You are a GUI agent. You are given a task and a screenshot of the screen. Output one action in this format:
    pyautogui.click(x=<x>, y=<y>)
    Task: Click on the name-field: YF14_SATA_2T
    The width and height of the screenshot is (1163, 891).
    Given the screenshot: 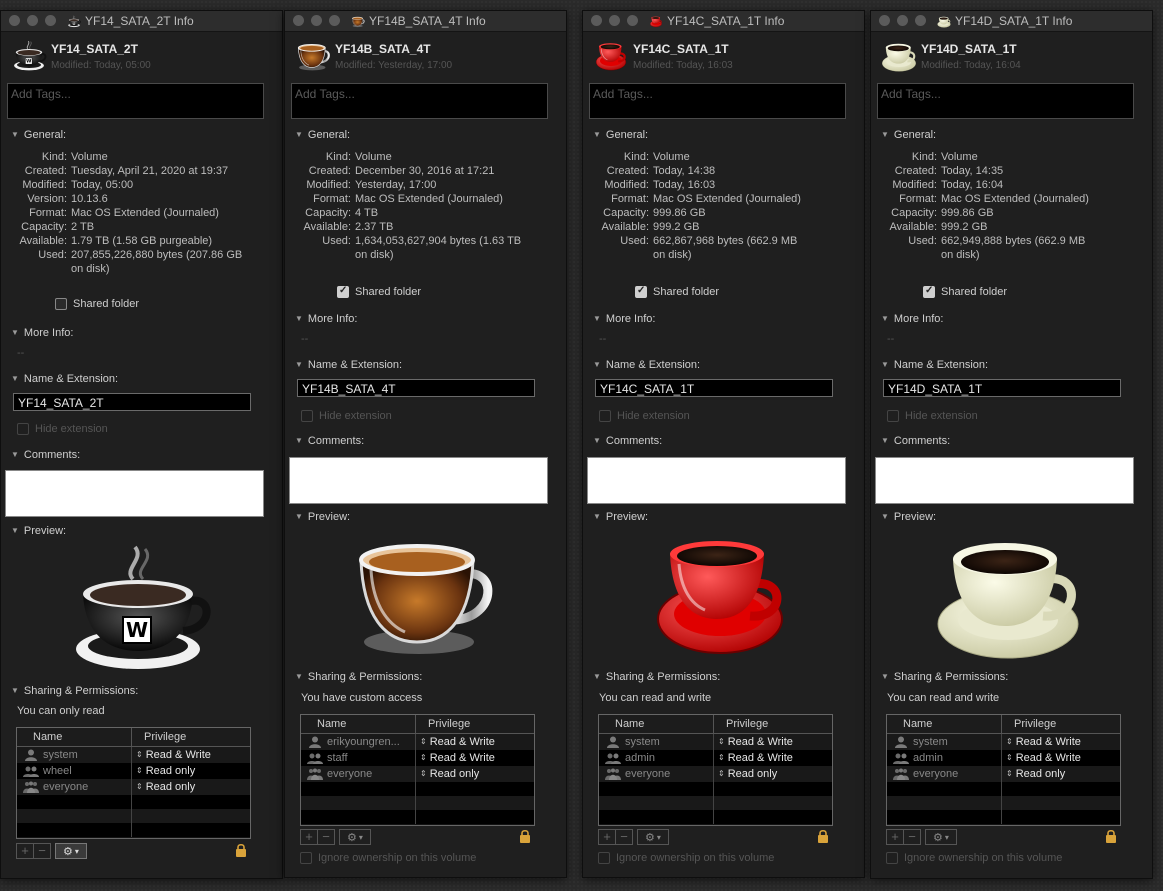 What is the action you would take?
    pyautogui.click(x=132, y=402)
    